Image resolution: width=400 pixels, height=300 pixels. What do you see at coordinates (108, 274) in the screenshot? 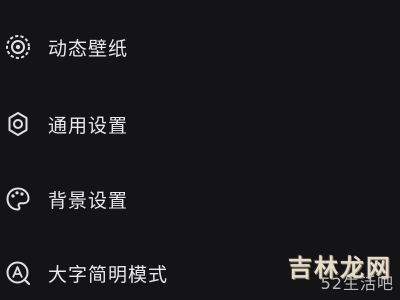
I see `menu-item-label: 大字简明模式` at bounding box center [108, 274].